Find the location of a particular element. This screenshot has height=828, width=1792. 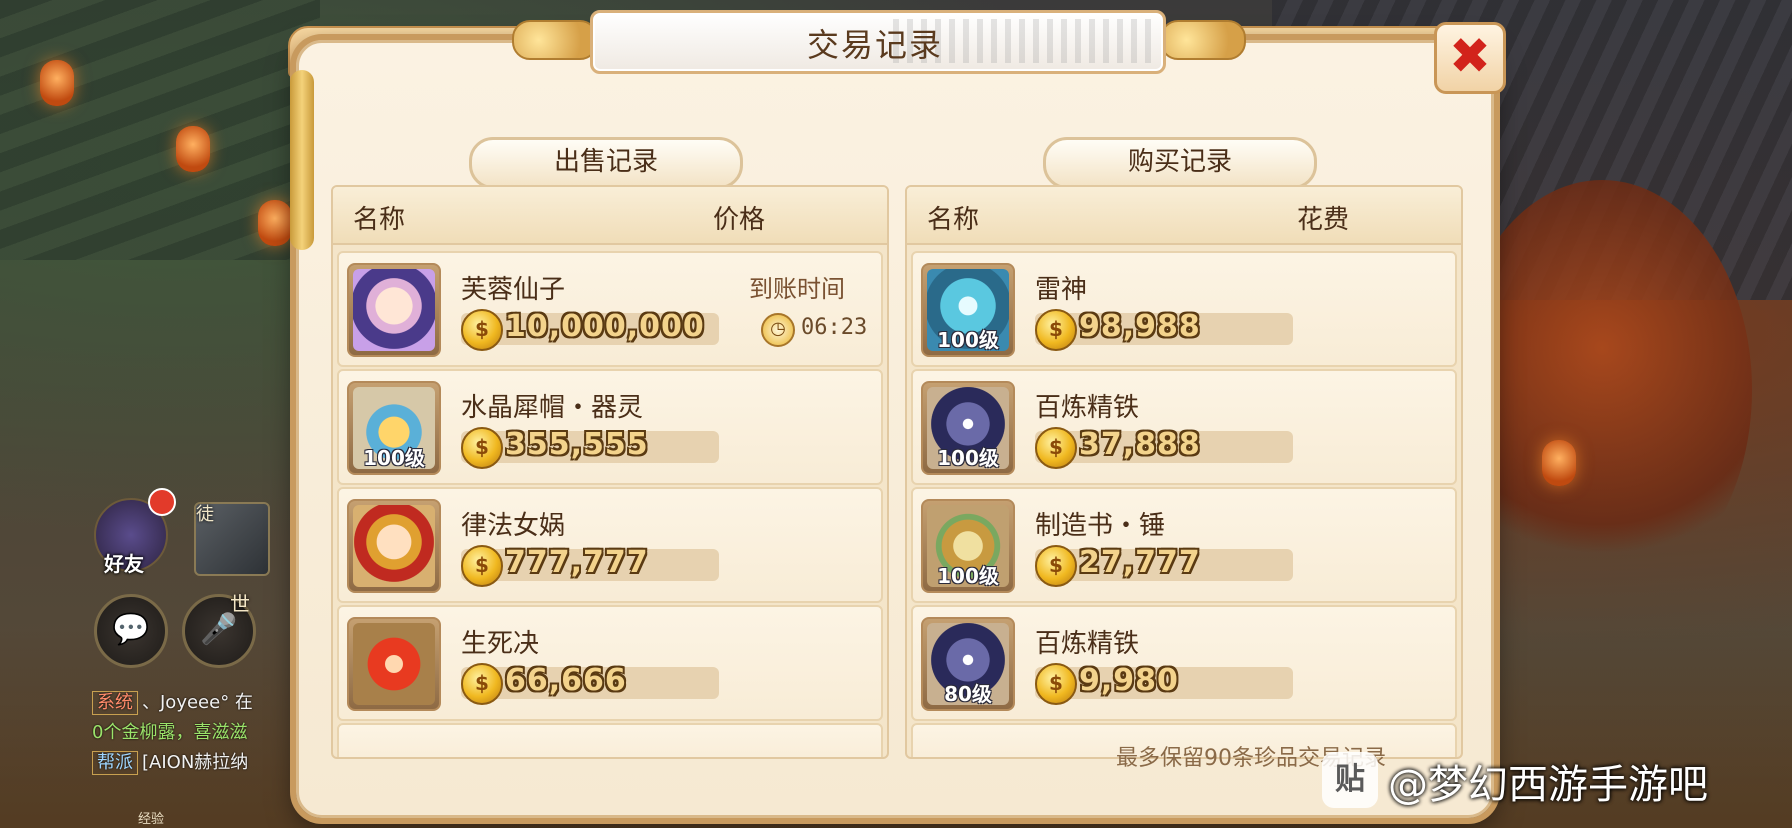

buy-table-header: 名称 花费 is located at coordinates (1184, 216).